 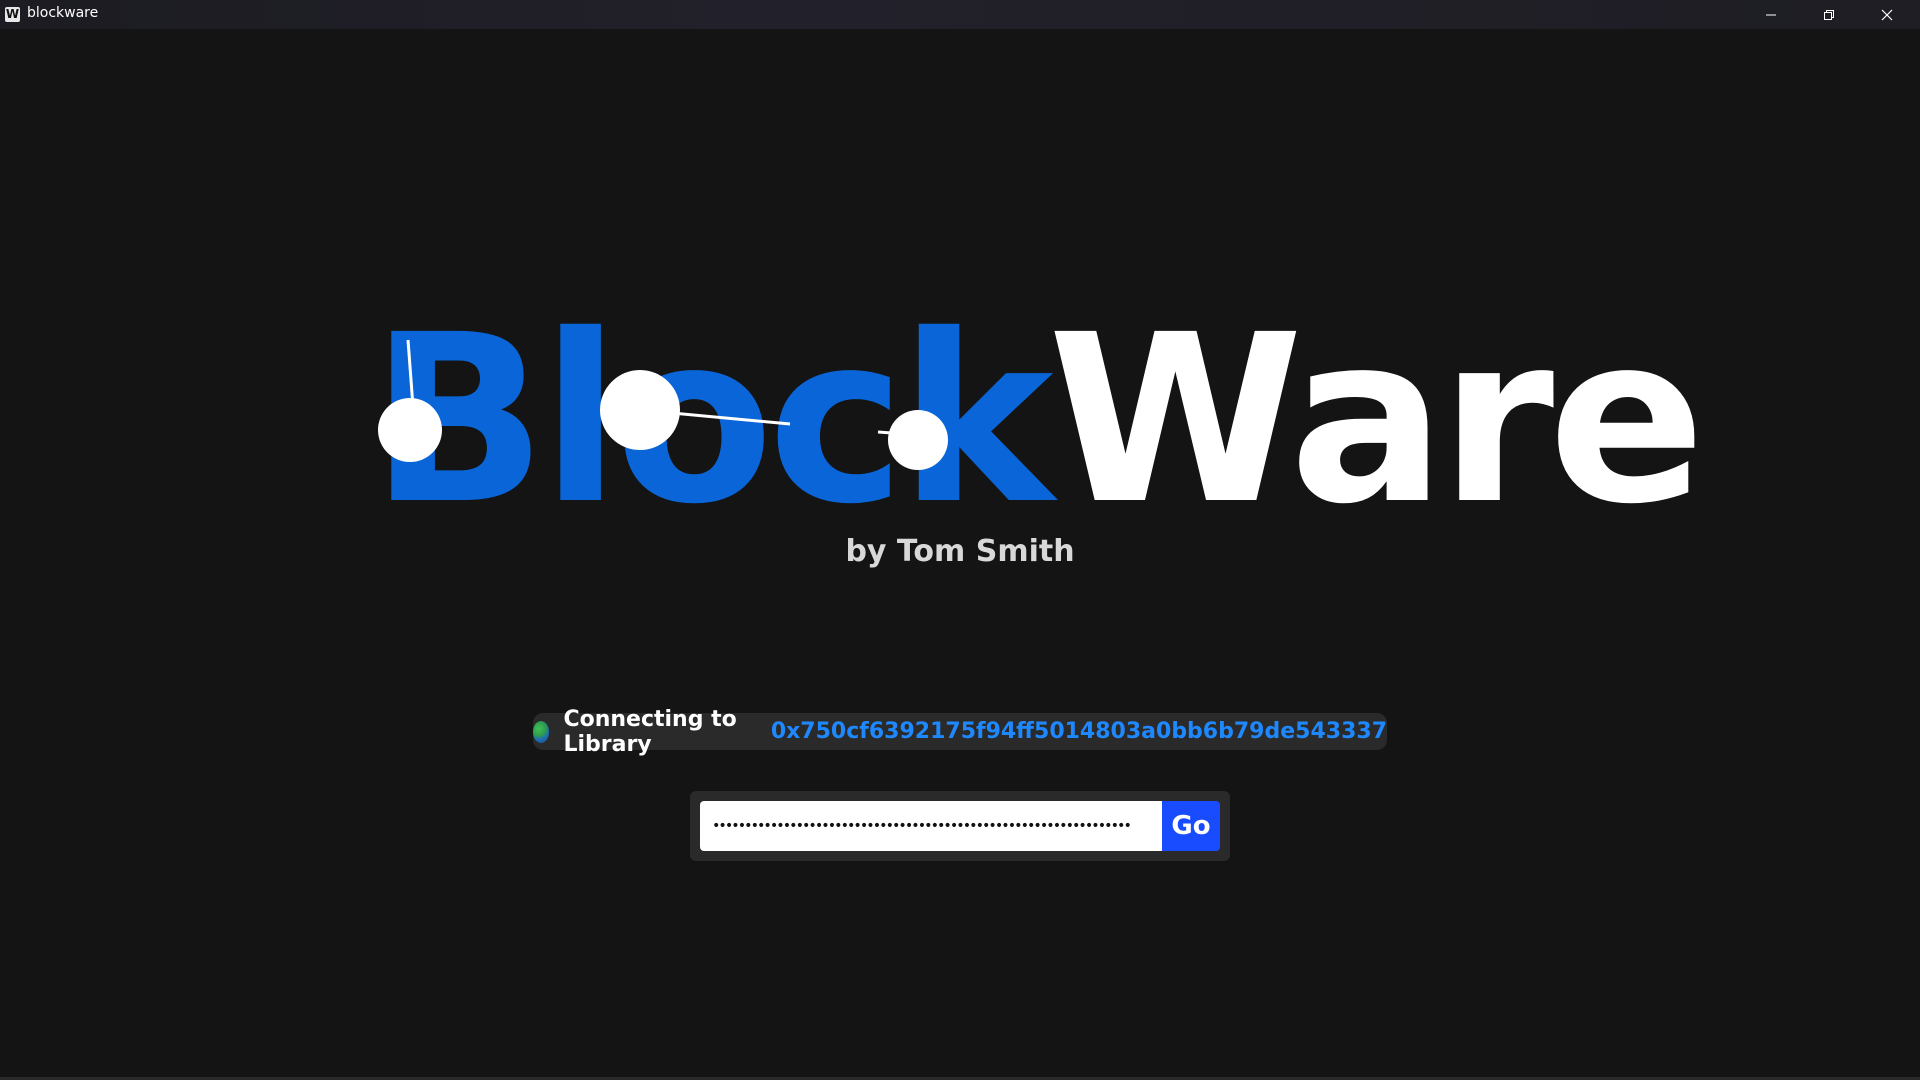 What do you see at coordinates (960, 551) in the screenshot?
I see `author-subtitle: by Tom Smith` at bounding box center [960, 551].